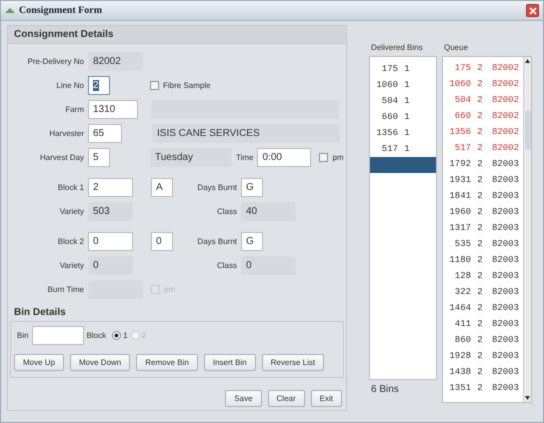 Image resolution: width=544 pixels, height=423 pixels. I want to click on field-label: Burn Time, so click(65, 289).